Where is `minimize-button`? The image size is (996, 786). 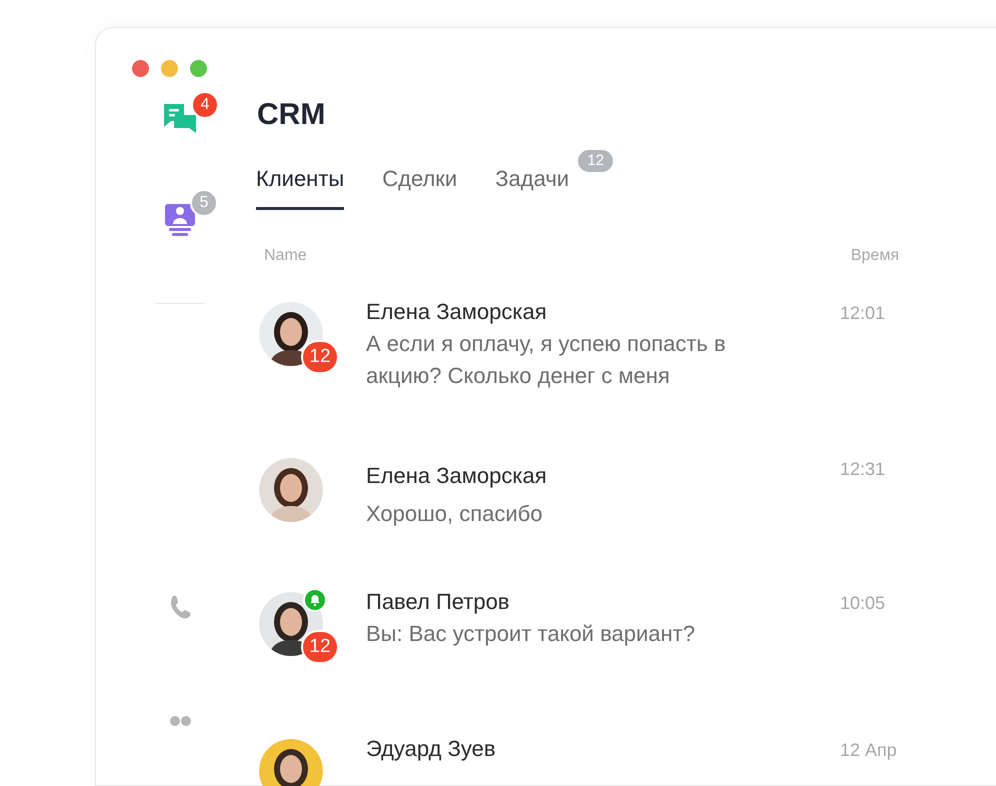 minimize-button is located at coordinates (169, 68).